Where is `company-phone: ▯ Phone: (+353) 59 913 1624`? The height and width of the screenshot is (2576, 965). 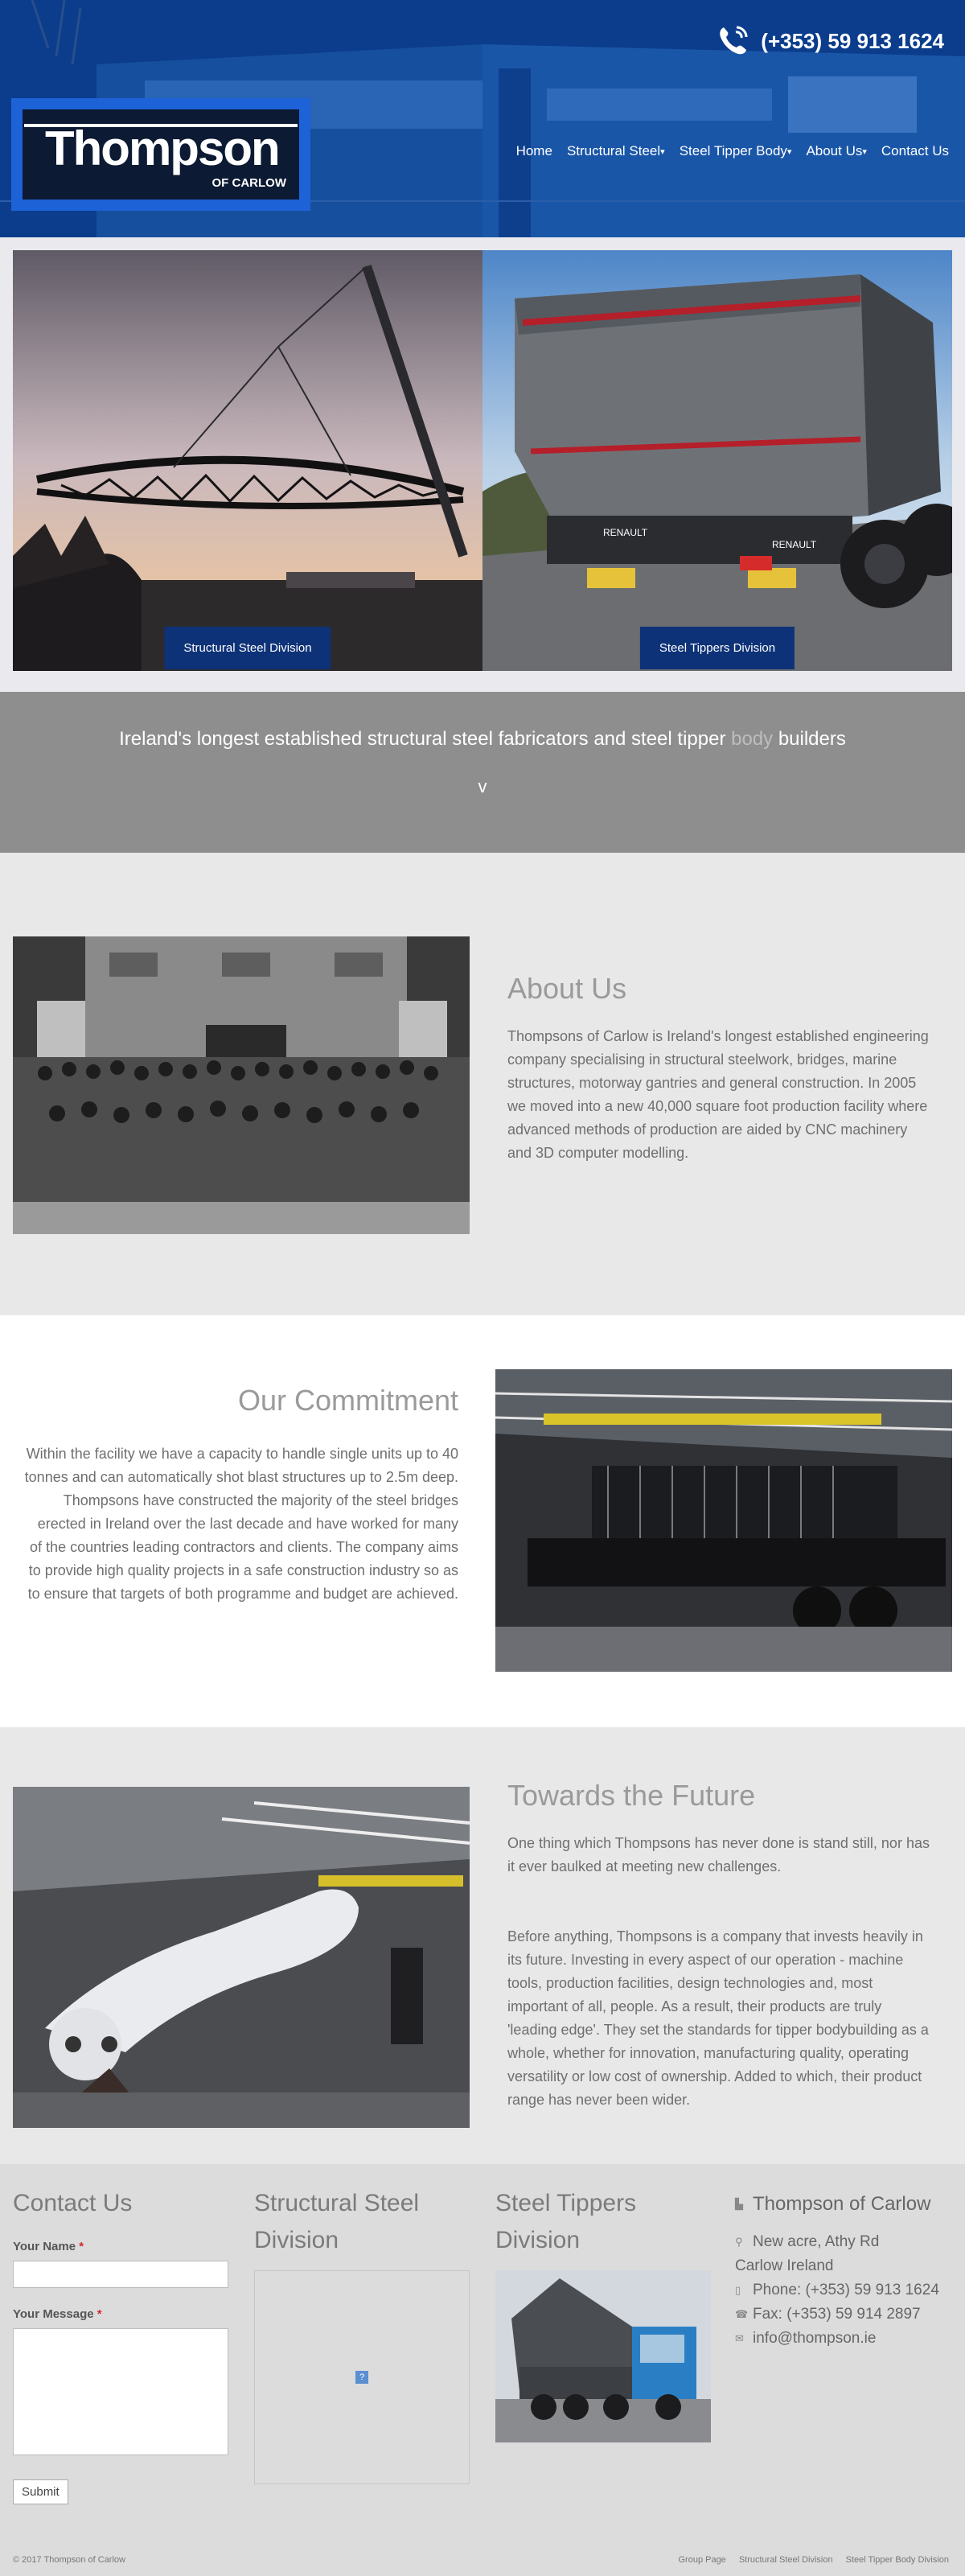 company-phone: ▯ Phone: (+353) 59 913 1624 is located at coordinates (837, 2290).